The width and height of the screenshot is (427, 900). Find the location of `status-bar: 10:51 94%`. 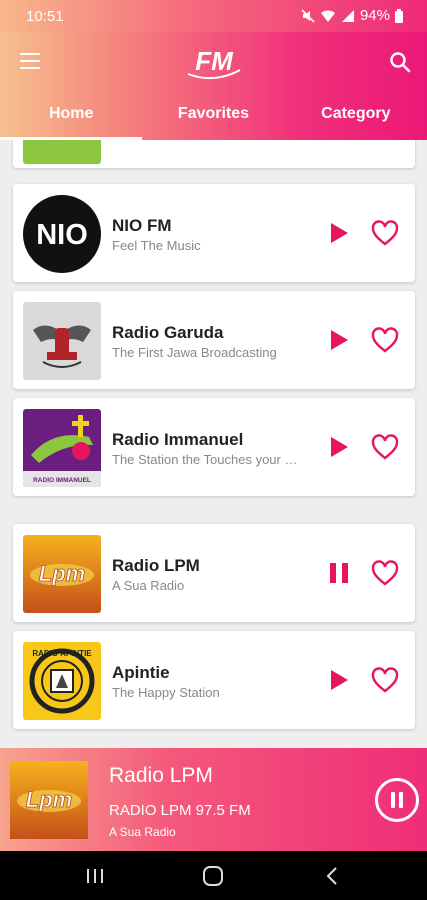

status-bar: 10:51 94% is located at coordinates (213, 16).